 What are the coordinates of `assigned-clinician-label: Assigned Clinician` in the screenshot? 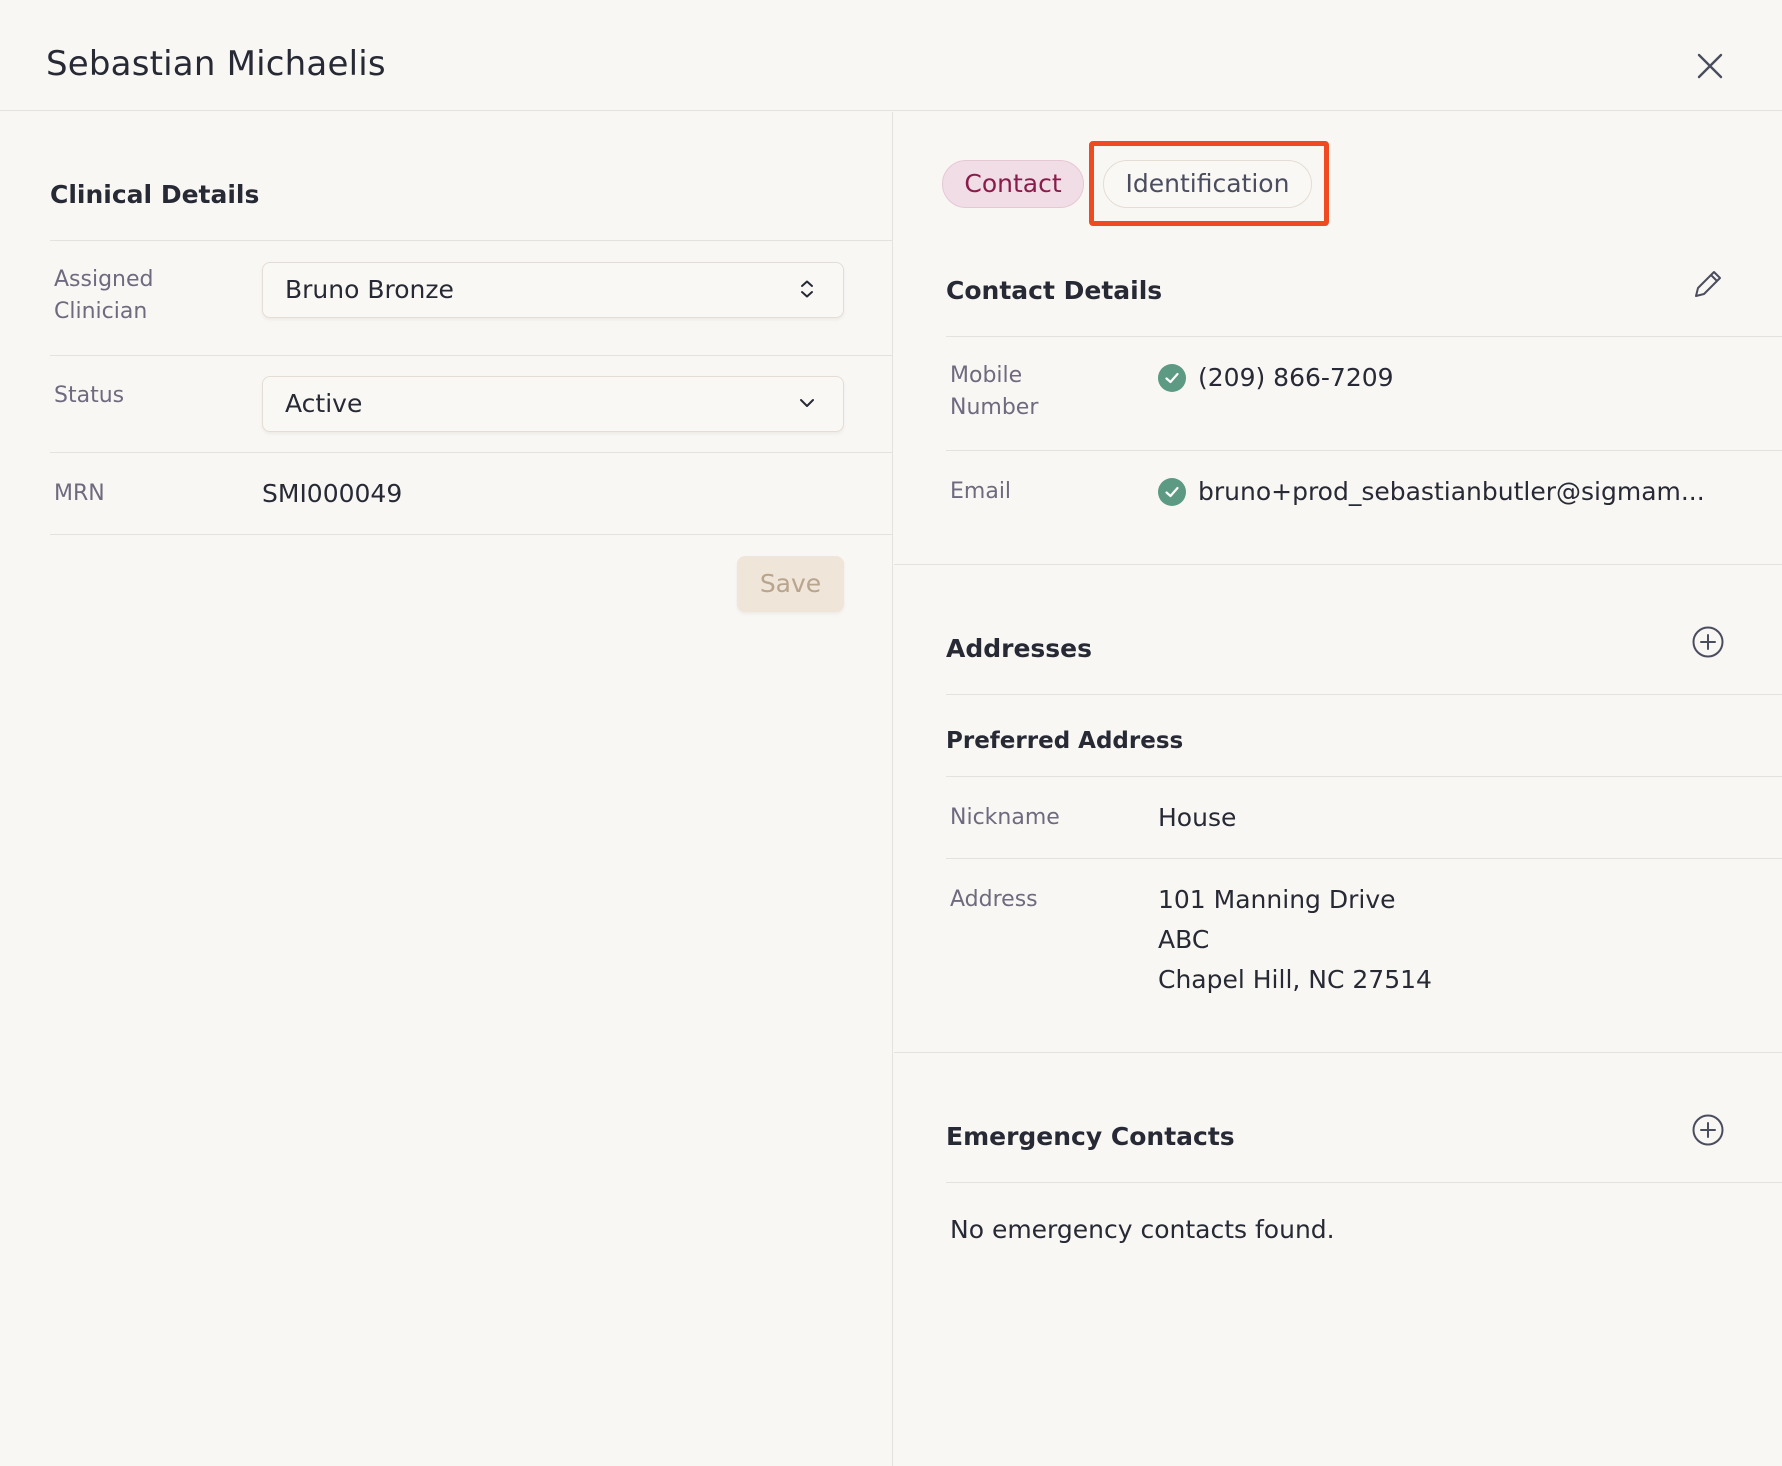 It's located at (104, 295).